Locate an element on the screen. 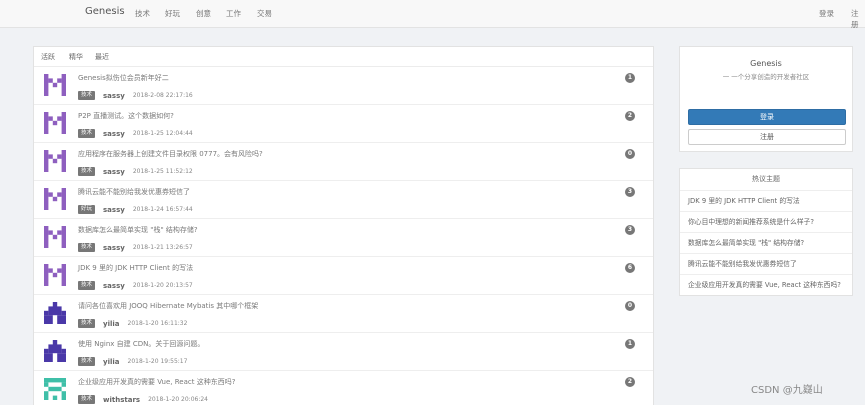  topic-meta: 技术 sassy 2018-1-20 20:13:57 is located at coordinates (135, 282).